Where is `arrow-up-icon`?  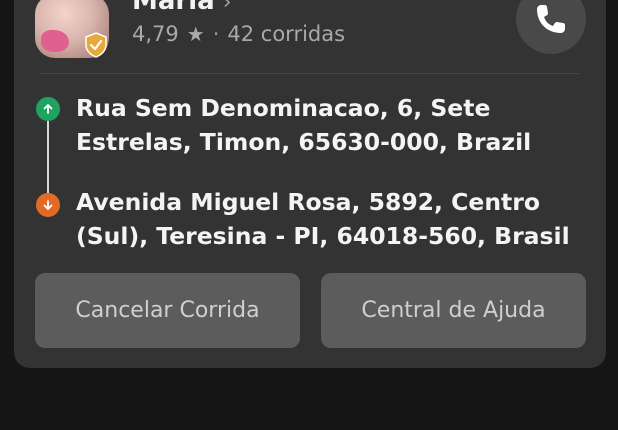
arrow-up-icon is located at coordinates (48, 109).